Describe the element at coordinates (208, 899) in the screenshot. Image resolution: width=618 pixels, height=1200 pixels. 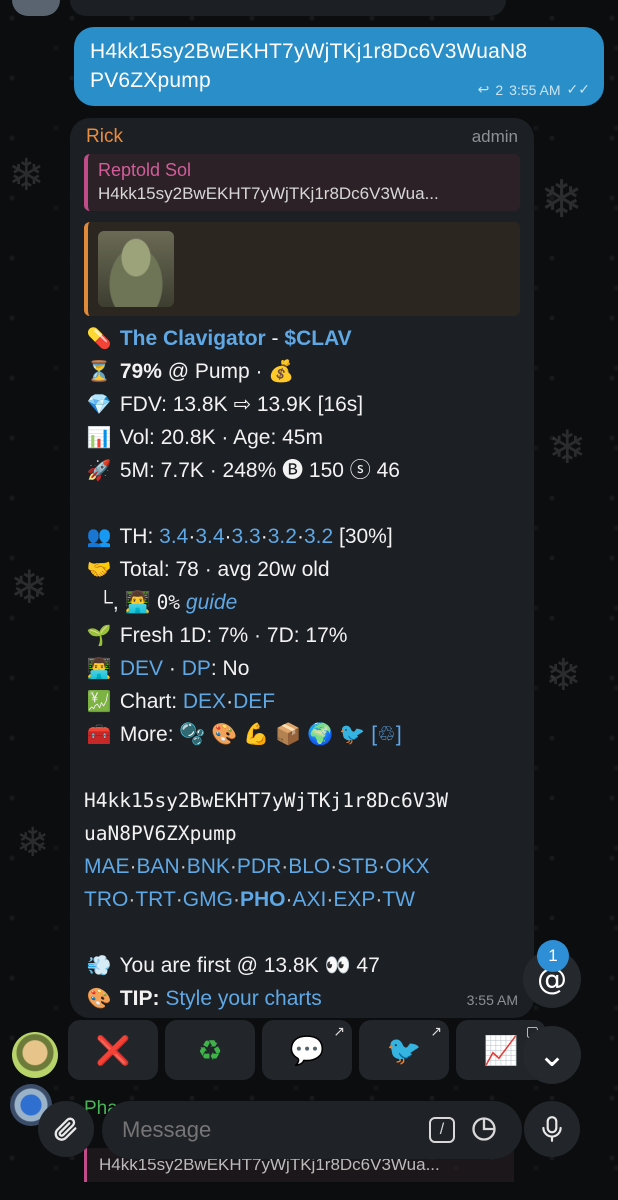
I see `platform-link: GMG` at that location.